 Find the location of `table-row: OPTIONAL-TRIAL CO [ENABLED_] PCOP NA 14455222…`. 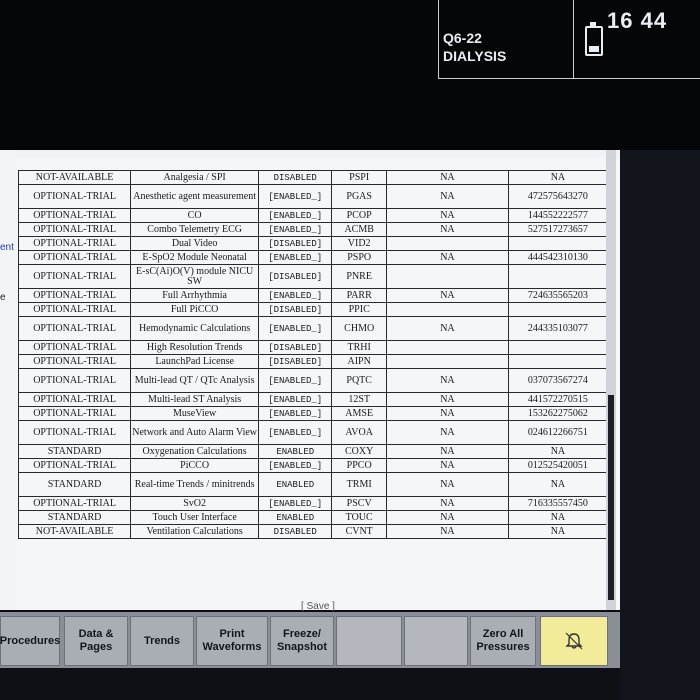

table-row: OPTIONAL-TRIAL CO [ENABLED_] PCOP NA 14455222… is located at coordinates (313, 215).